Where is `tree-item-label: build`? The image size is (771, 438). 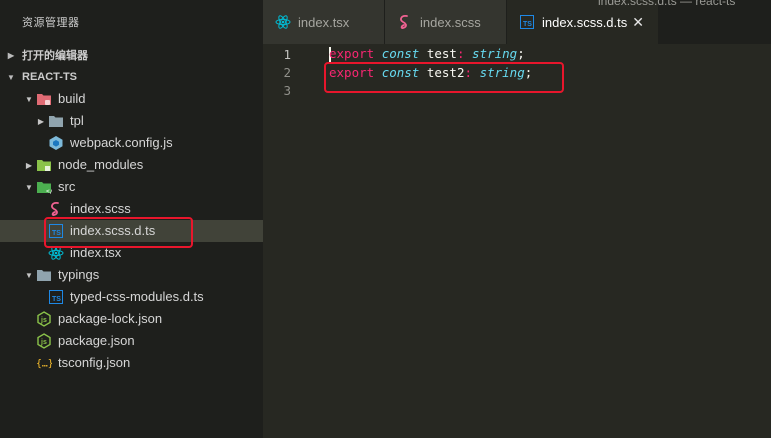 tree-item-label: build is located at coordinates (72, 98).